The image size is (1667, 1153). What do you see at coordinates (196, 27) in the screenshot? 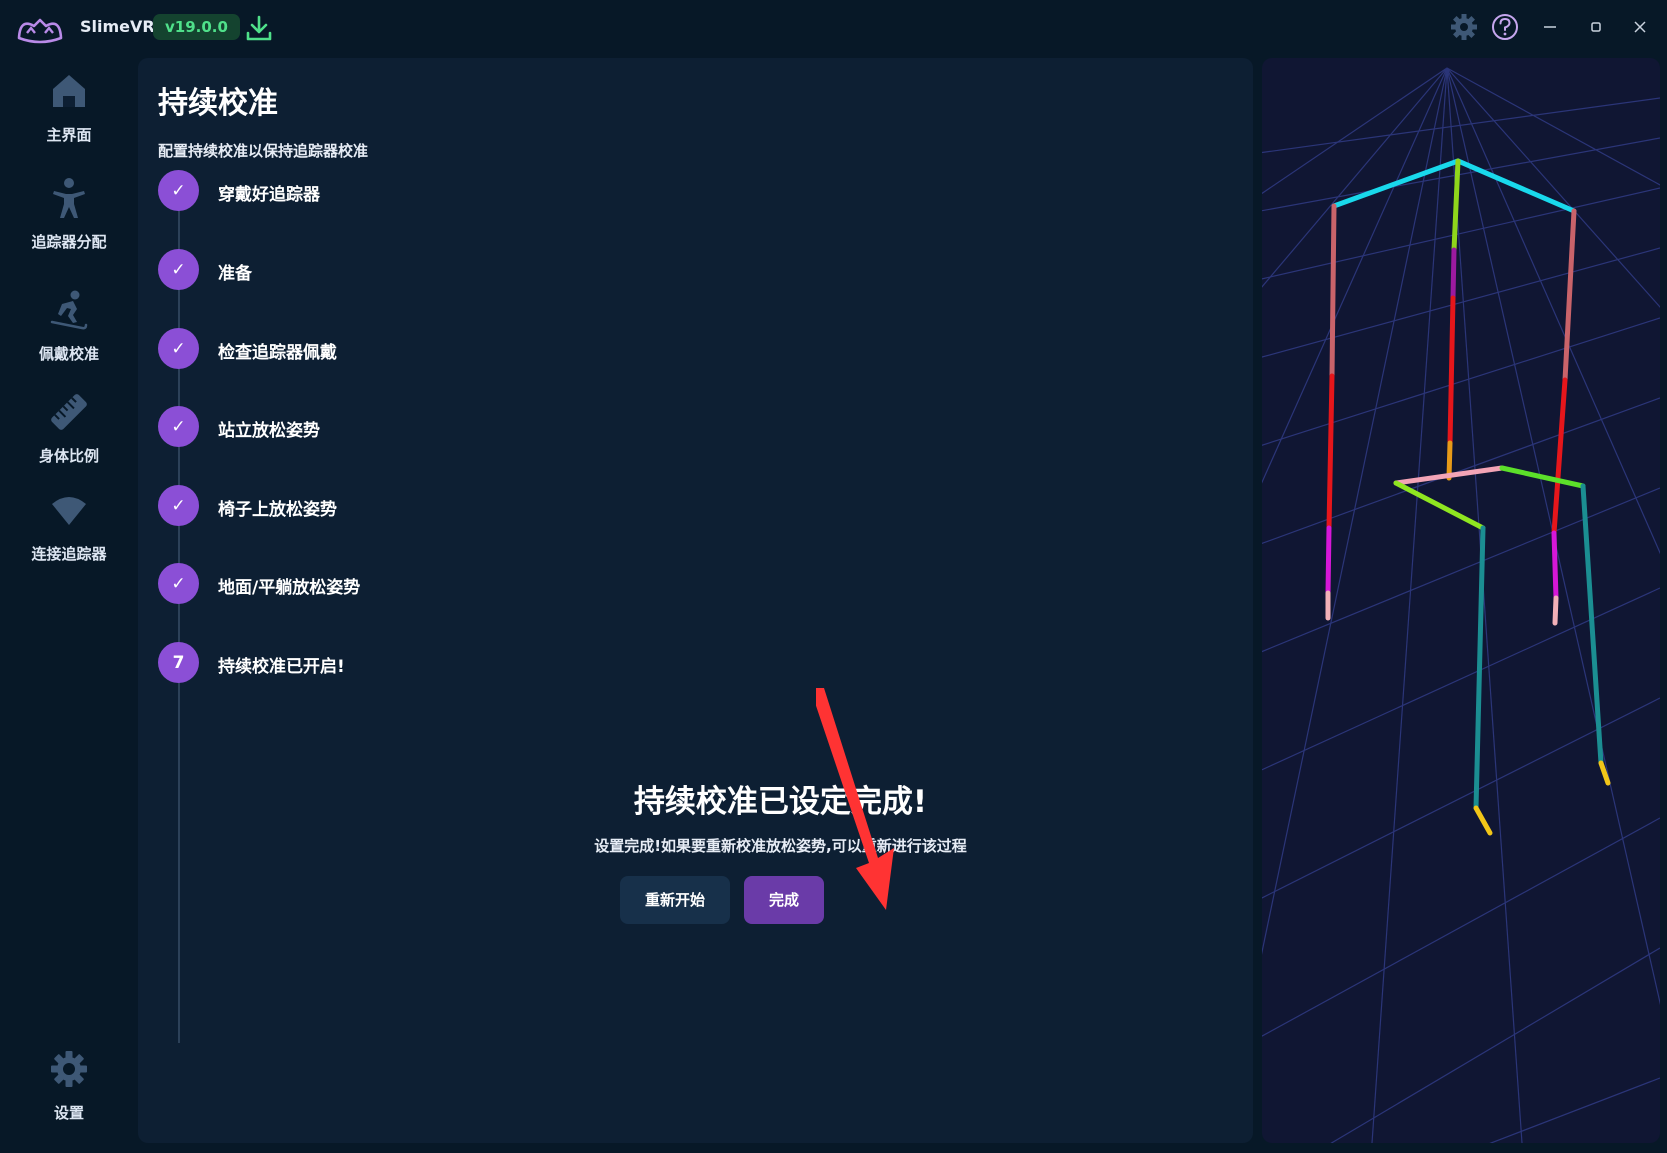
I see `version-badge: v19.0.0` at bounding box center [196, 27].